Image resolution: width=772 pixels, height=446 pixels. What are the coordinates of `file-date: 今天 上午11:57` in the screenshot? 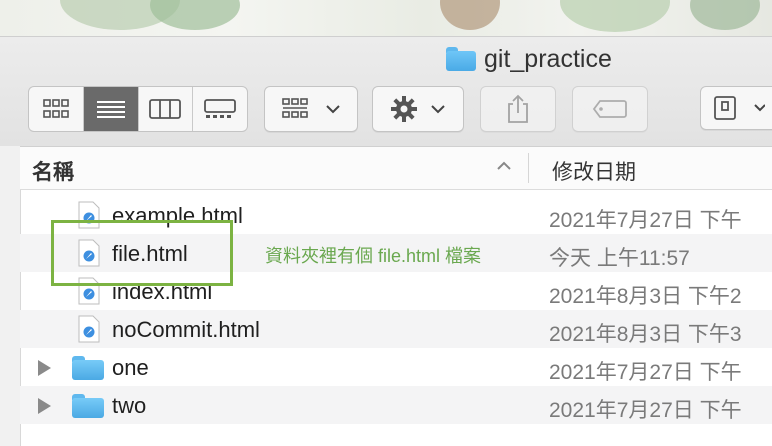 It's located at (619, 258).